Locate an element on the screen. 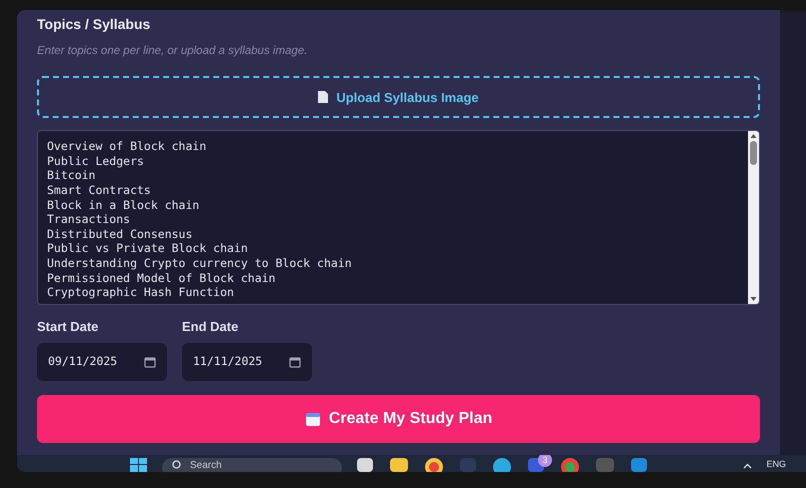 The image size is (806, 488). topic-line: Public vs Private Block chain is located at coordinates (148, 248).